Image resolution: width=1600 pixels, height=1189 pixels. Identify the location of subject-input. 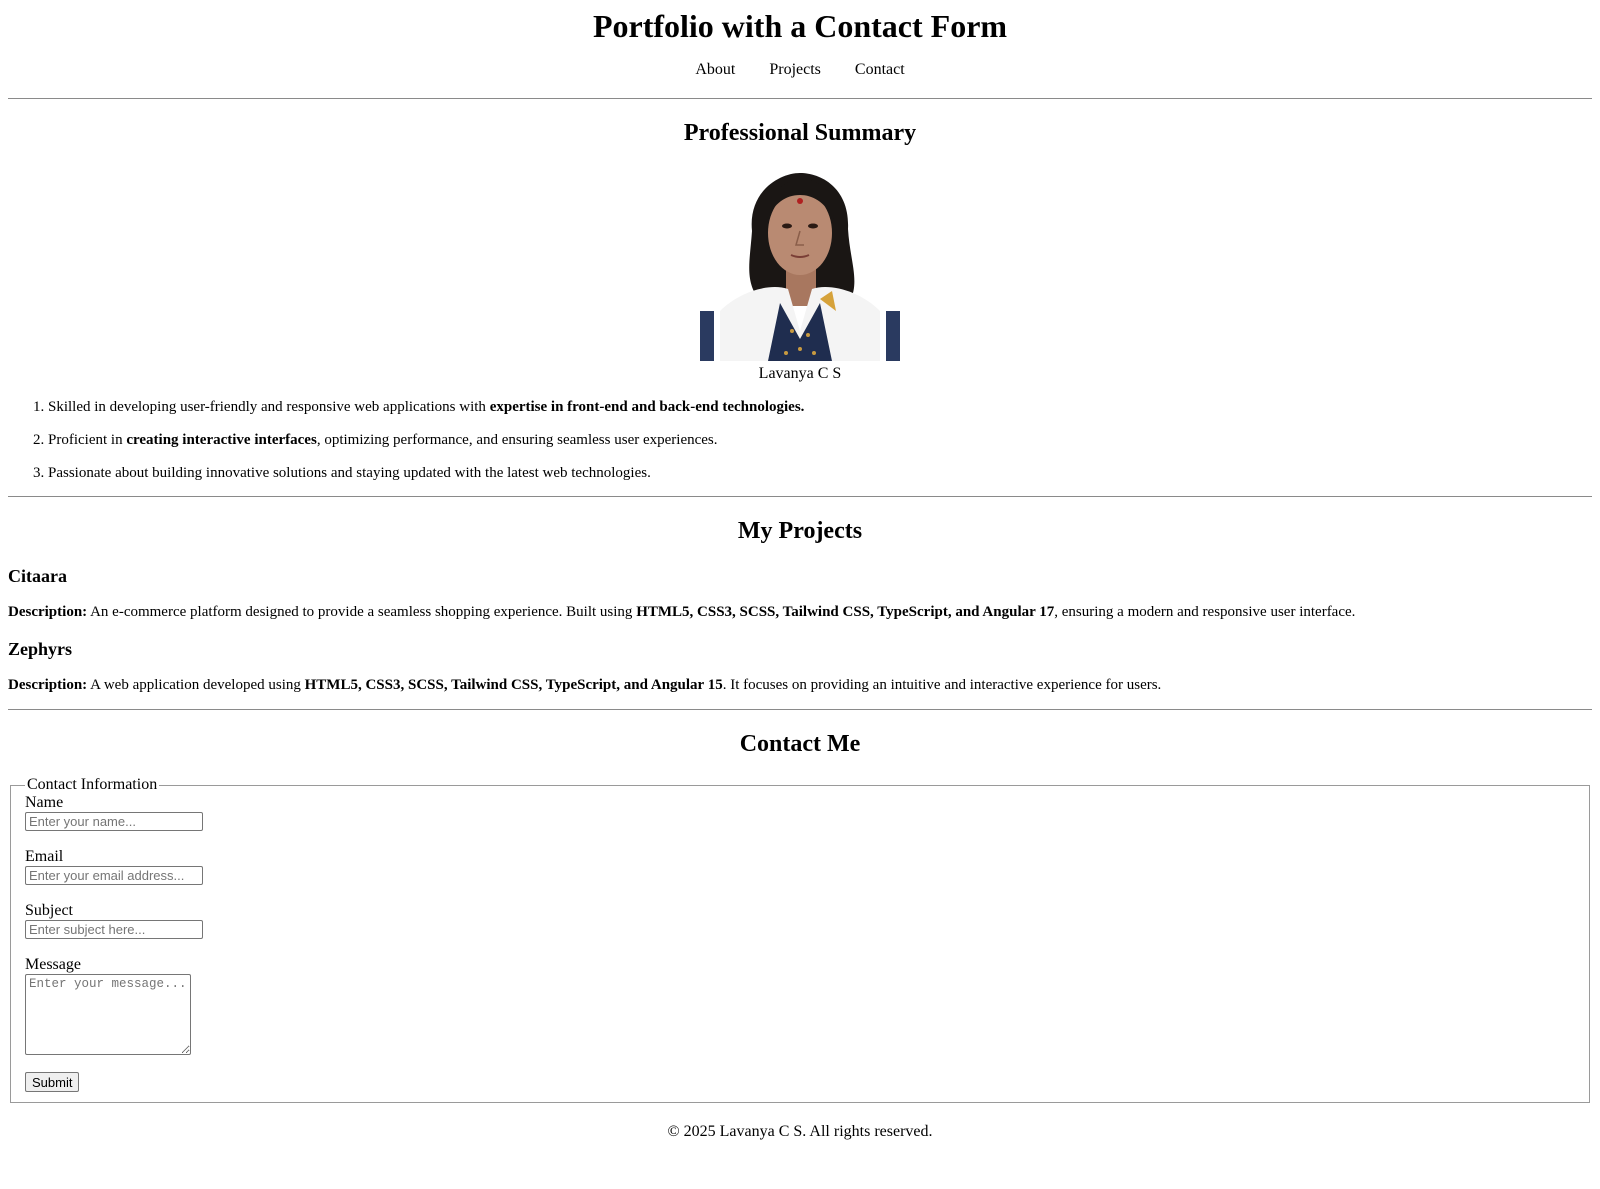
(114, 929).